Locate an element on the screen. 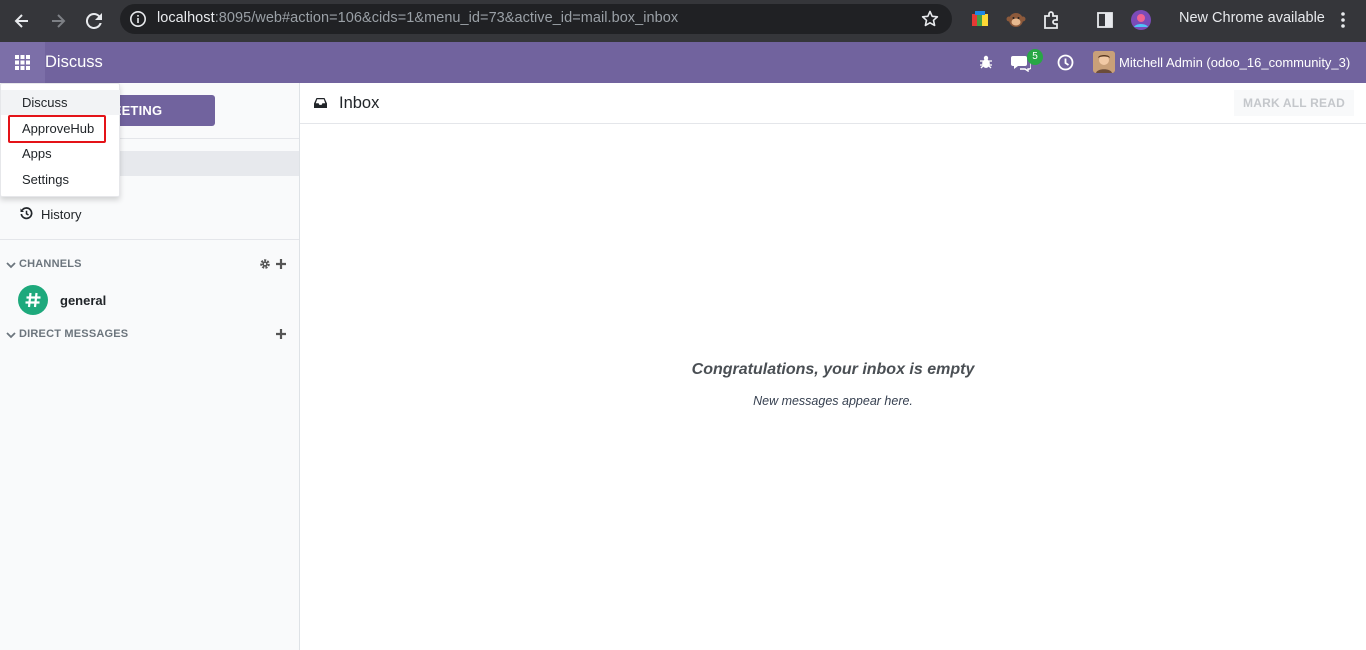 The height and width of the screenshot is (650, 1366). add-channel-icon is located at coordinates (281, 264).